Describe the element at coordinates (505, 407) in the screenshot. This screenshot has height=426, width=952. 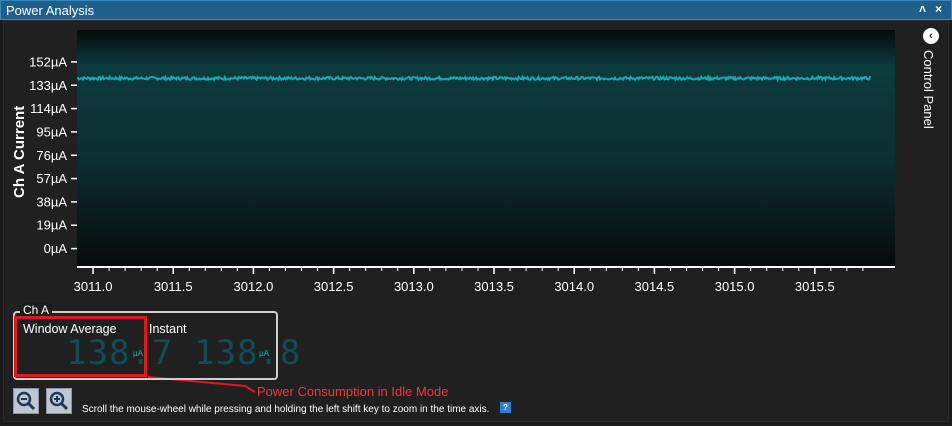
I see `help-icon: ?` at that location.